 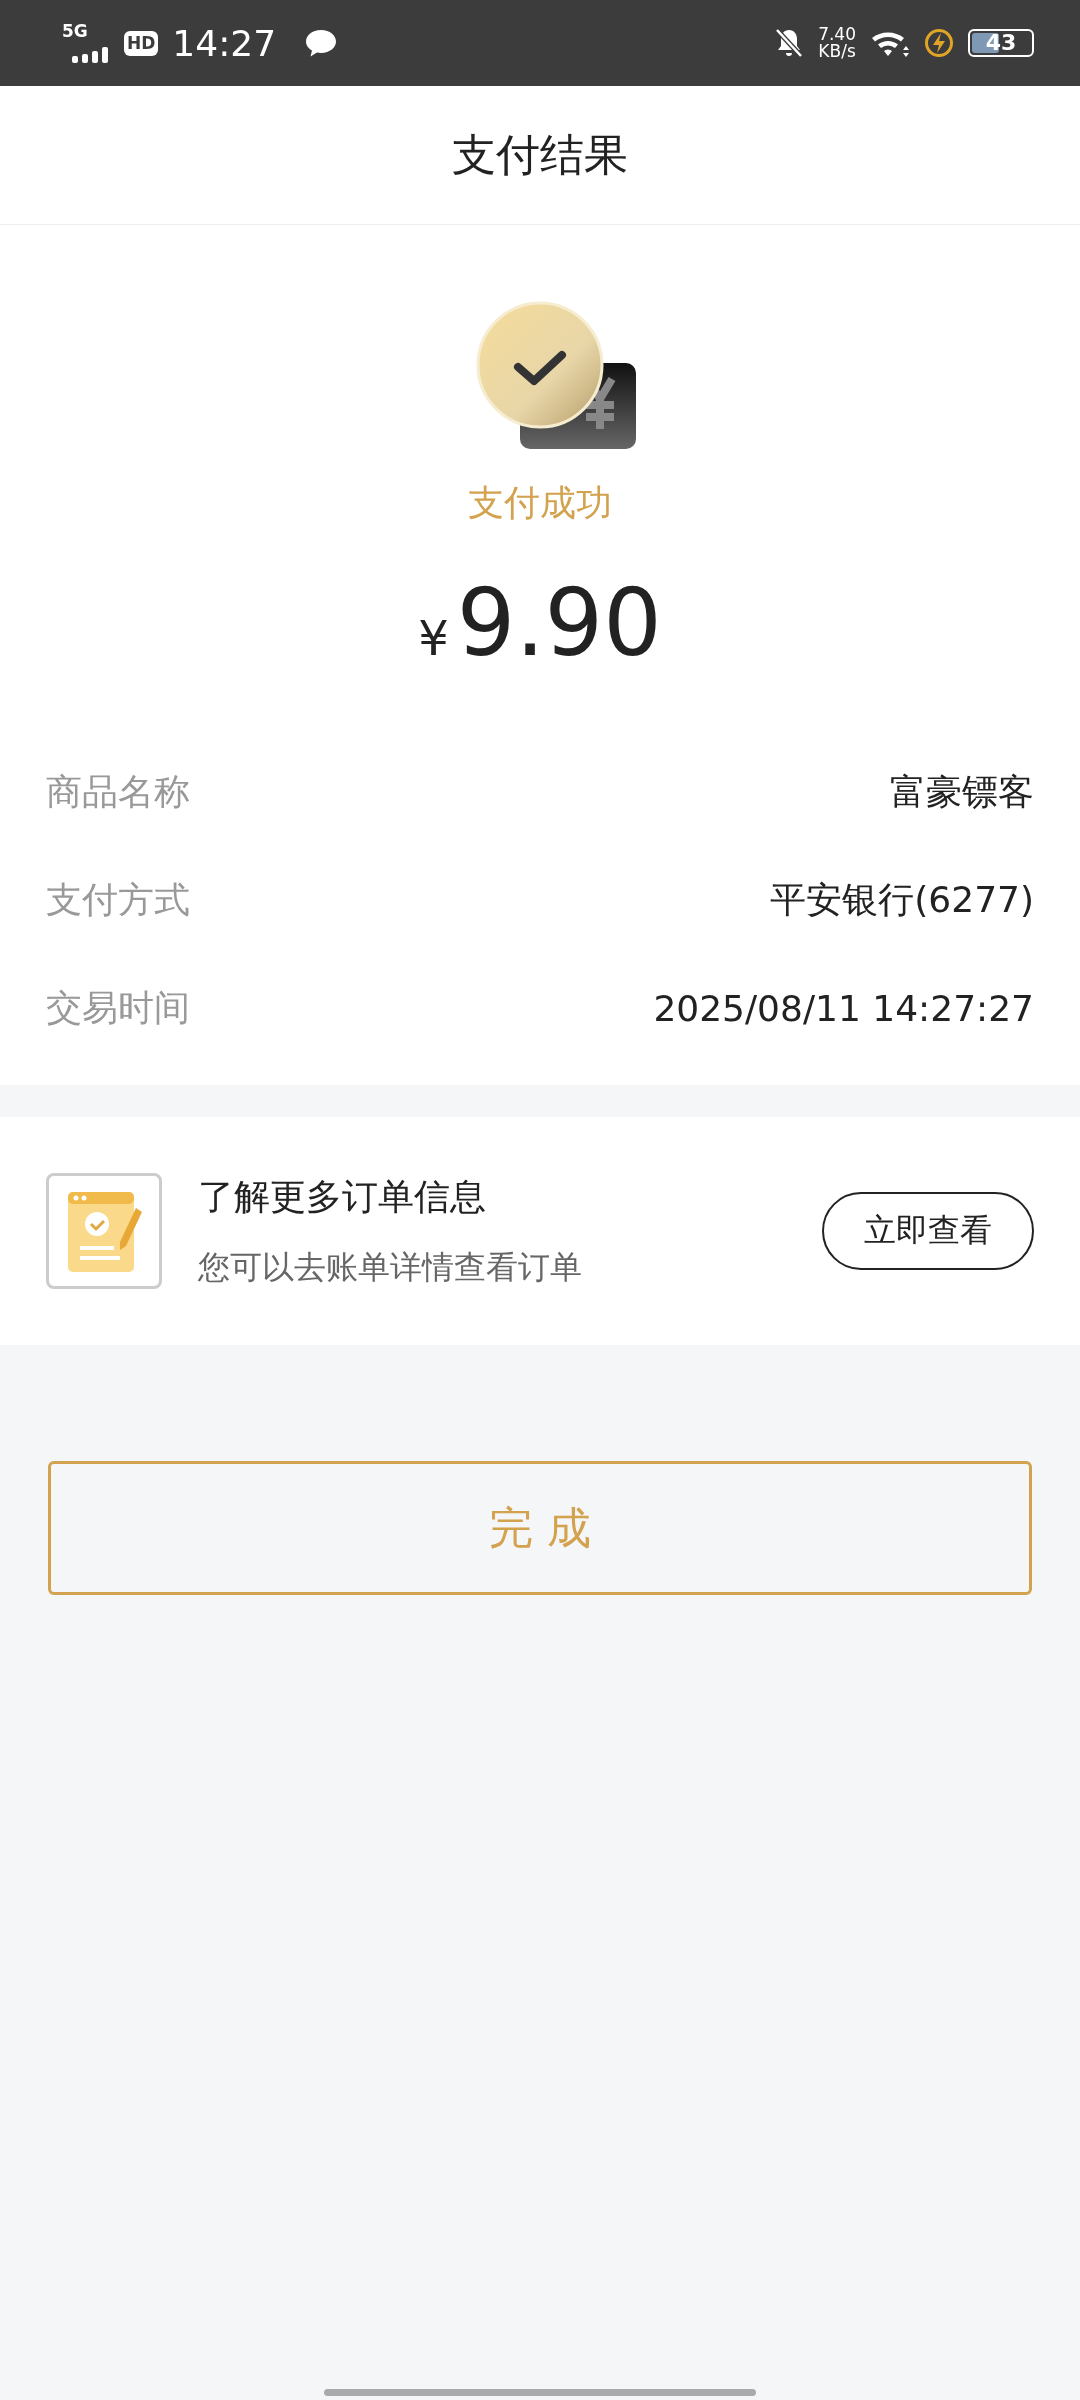 I want to click on clock-time: 14:27, so click(x=224, y=43).